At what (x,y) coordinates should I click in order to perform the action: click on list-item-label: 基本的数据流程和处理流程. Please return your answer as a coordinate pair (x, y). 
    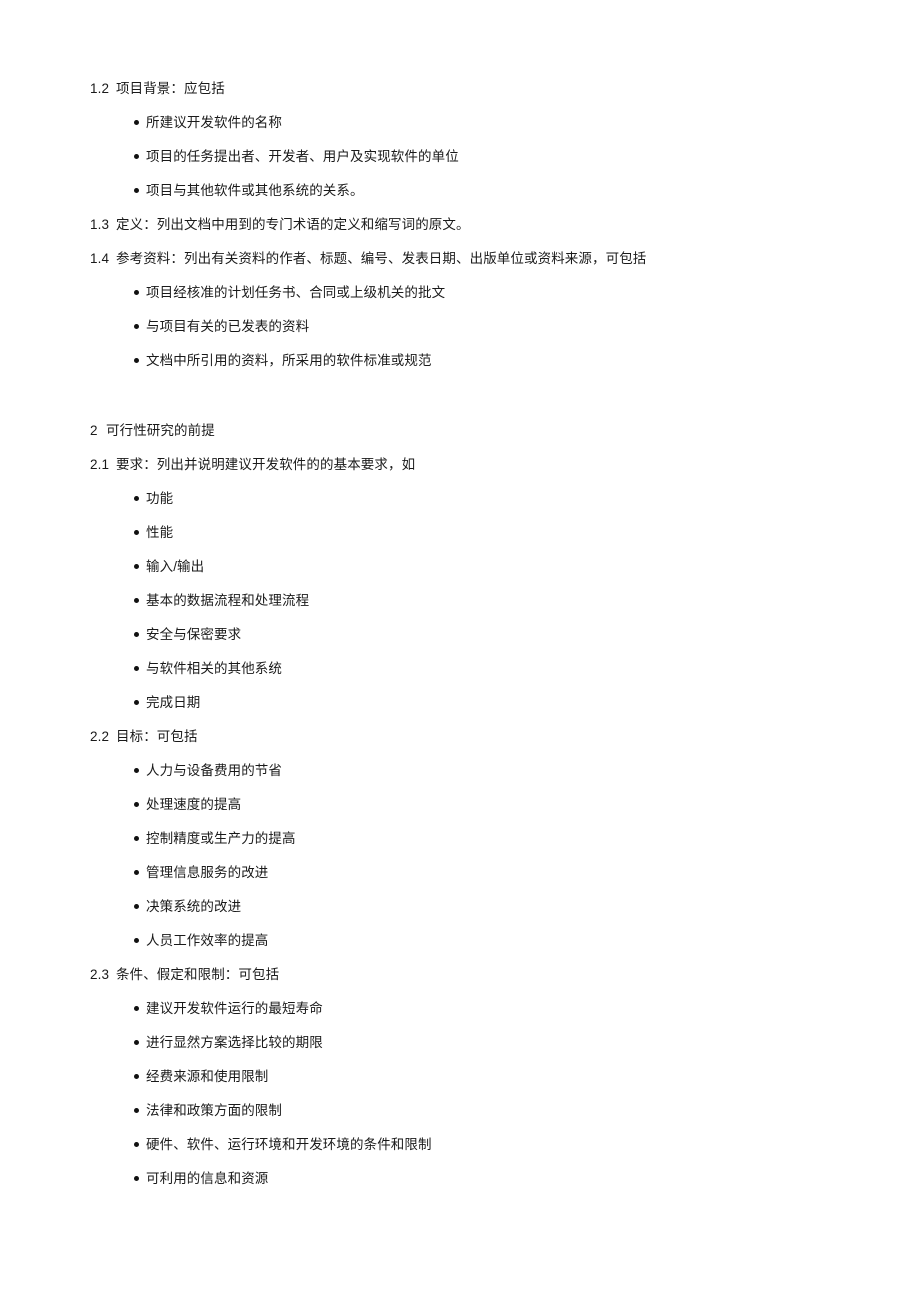
    Looking at the image, I should click on (228, 600).